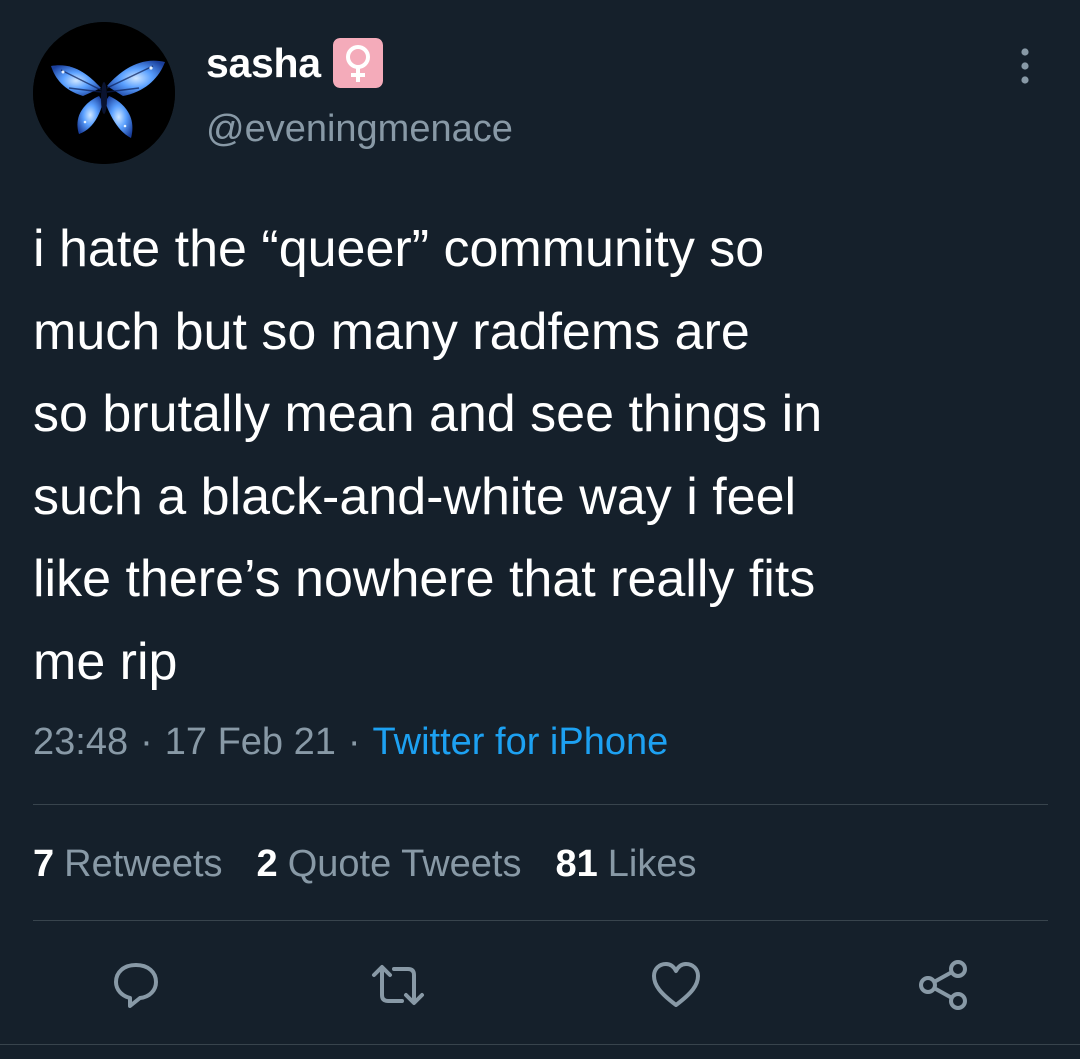  I want to click on quote-tweets-count: 2, so click(267, 864).